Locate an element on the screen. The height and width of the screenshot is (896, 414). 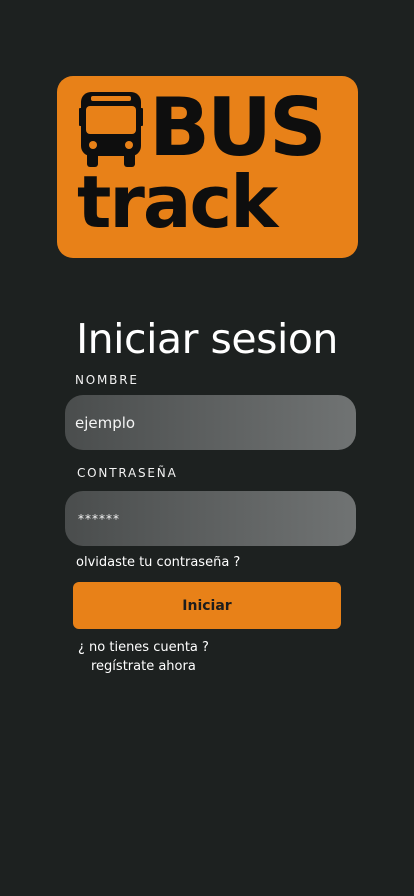
password-input: ****** is located at coordinates (210, 518).